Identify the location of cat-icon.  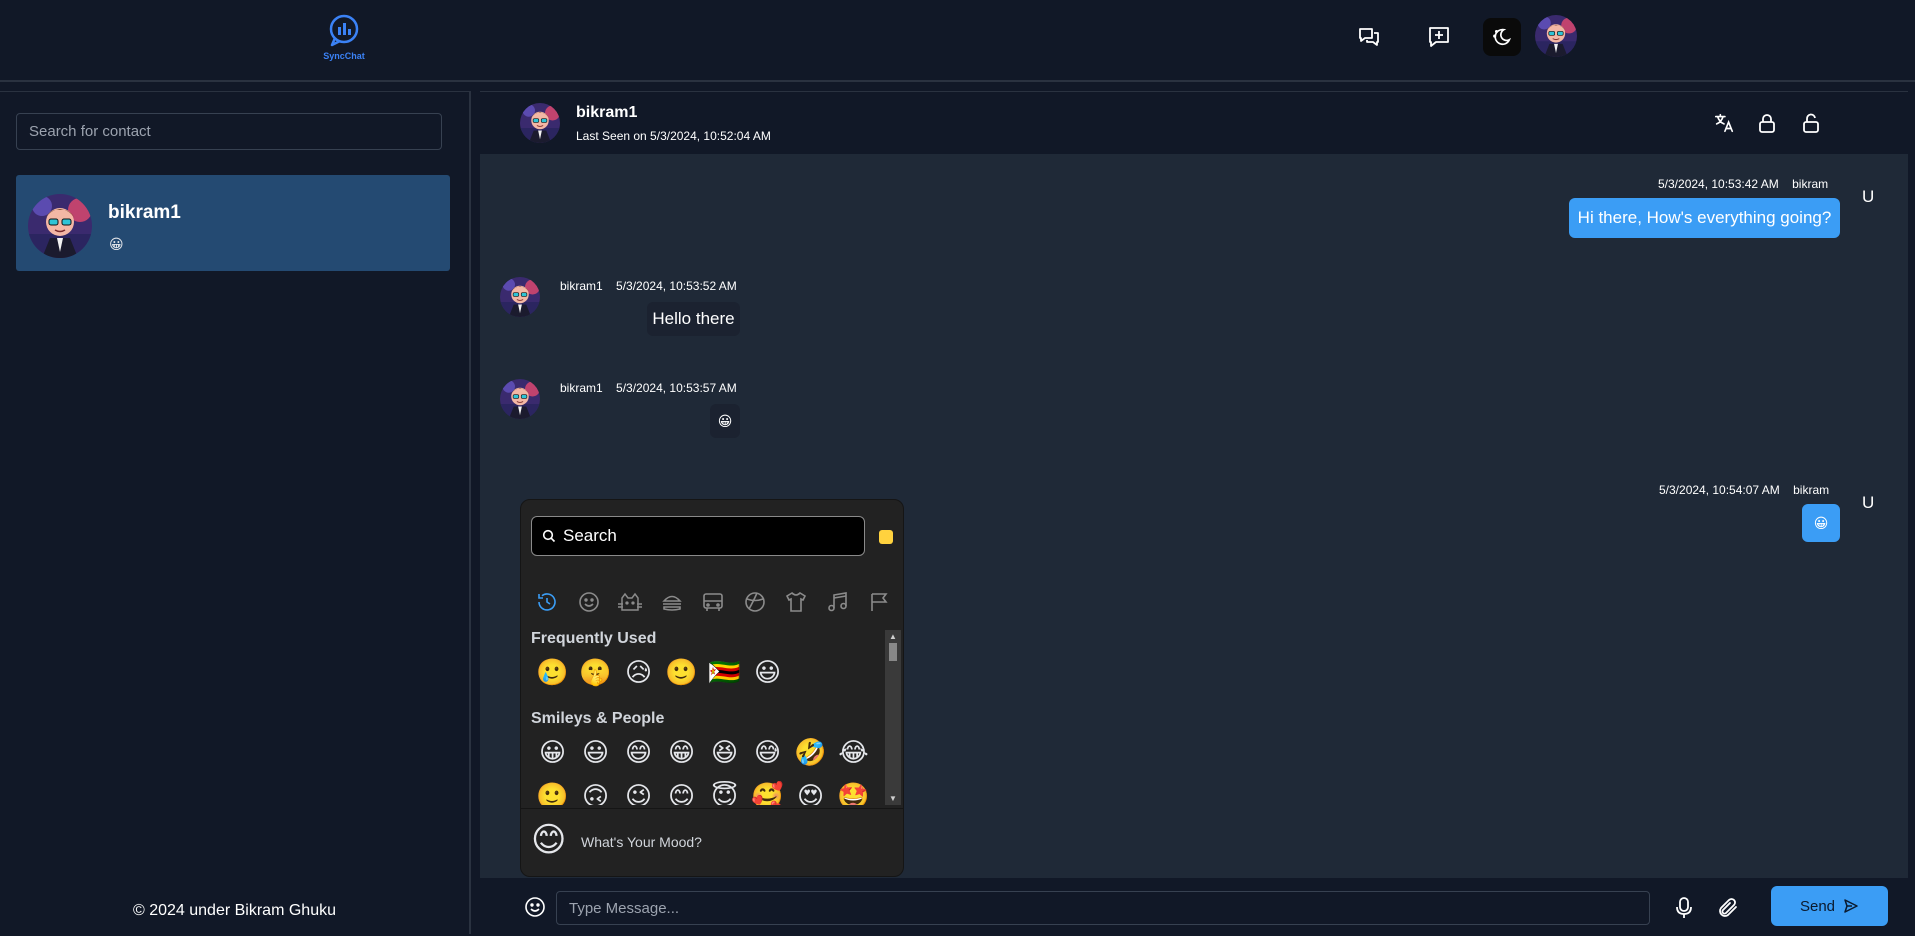
(630, 601).